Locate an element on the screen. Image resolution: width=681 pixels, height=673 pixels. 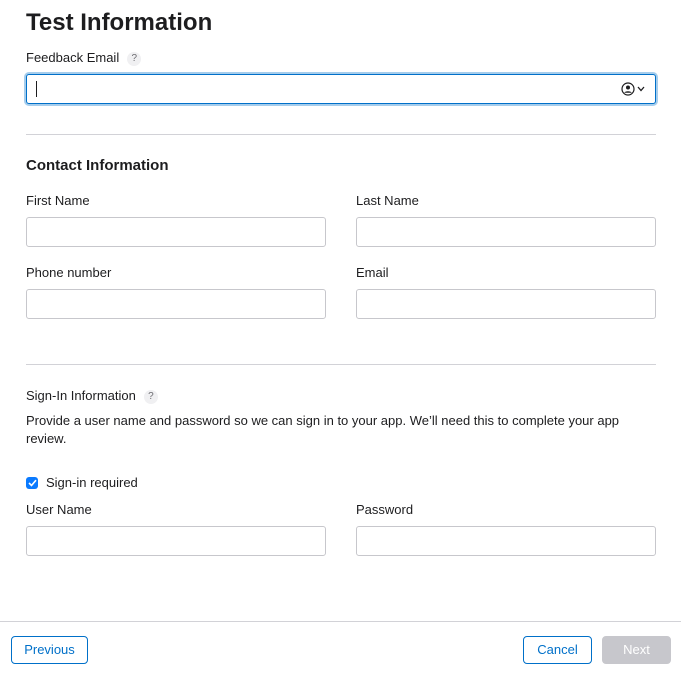
signin-information-heading: Sign-In Information is located at coordinates (81, 395).